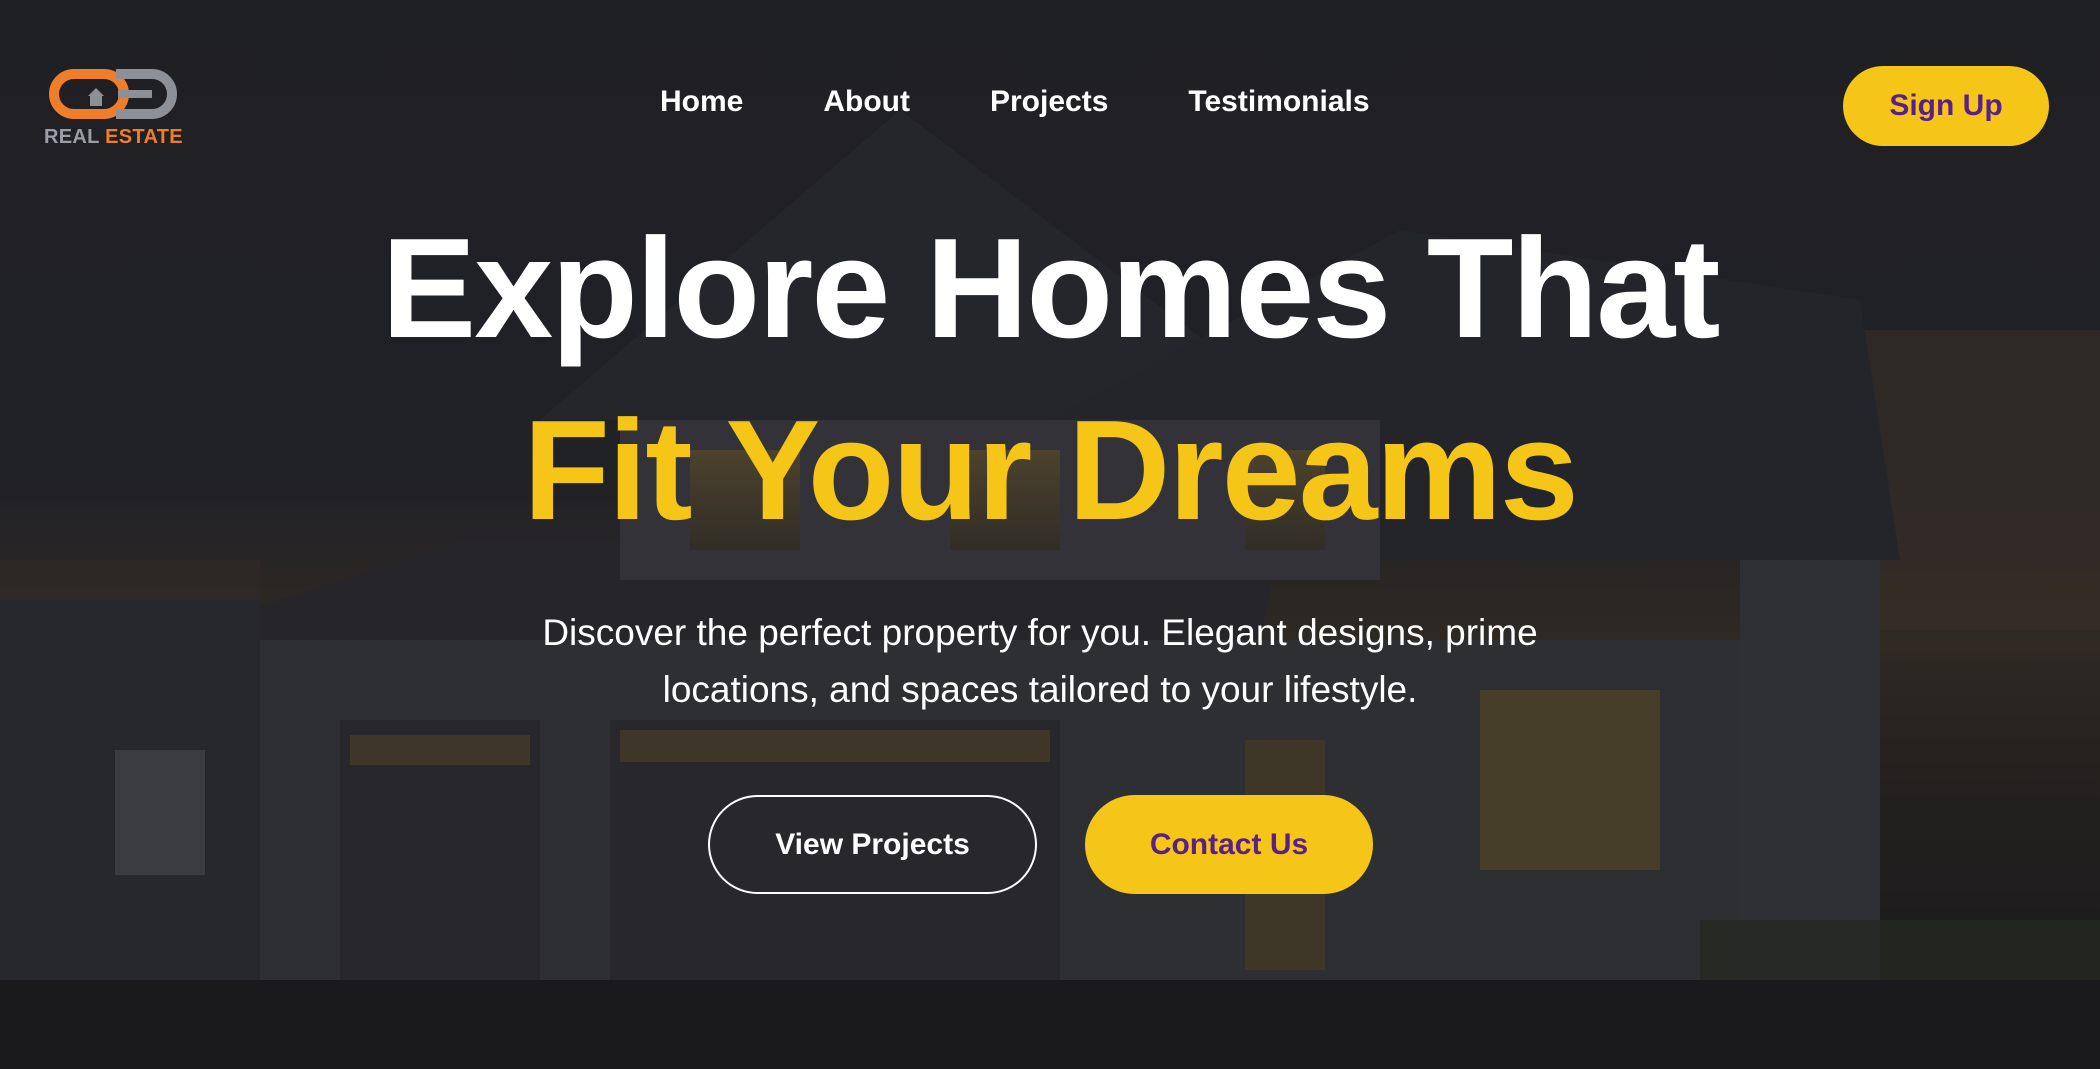 The image size is (2100, 1069). What do you see at coordinates (866, 102) in the screenshot?
I see `nav-about: About` at bounding box center [866, 102].